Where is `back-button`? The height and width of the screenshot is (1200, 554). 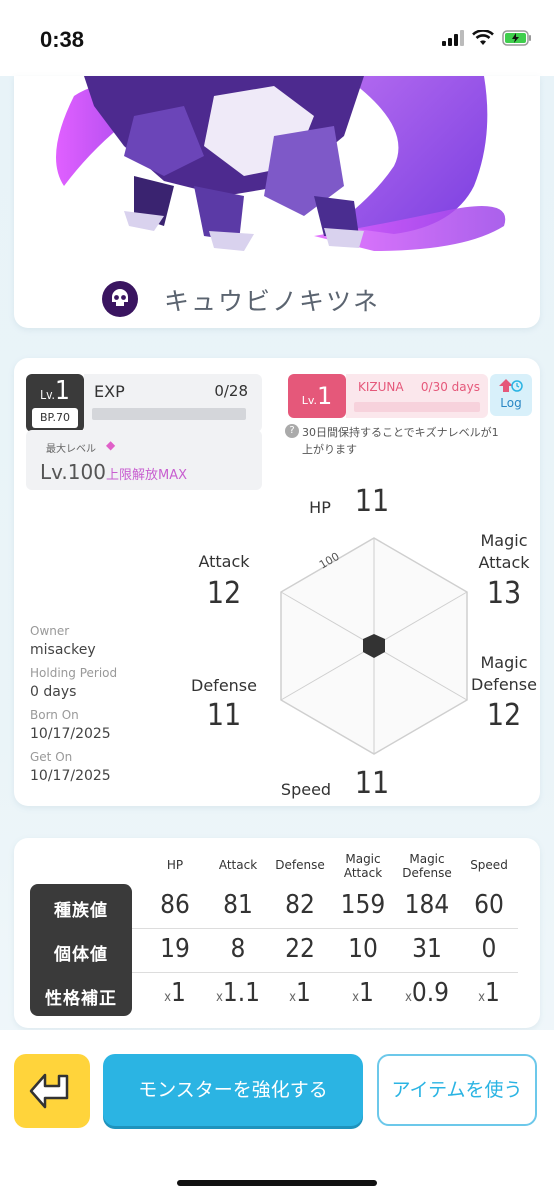 back-button is located at coordinates (52, 1091).